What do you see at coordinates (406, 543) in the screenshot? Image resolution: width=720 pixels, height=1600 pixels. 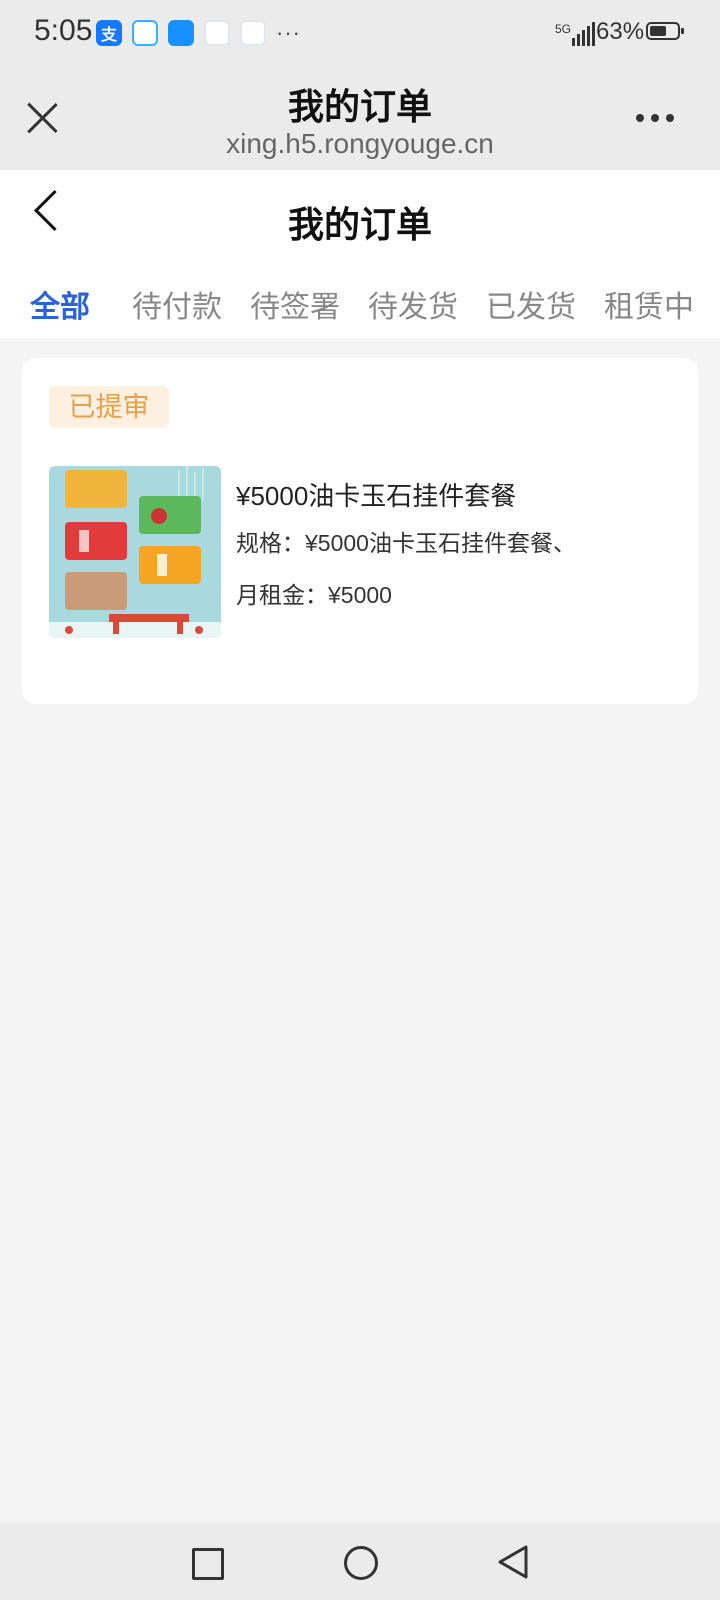 I see `product-spec: 规格：¥5000油卡玉石挂件套餐、` at bounding box center [406, 543].